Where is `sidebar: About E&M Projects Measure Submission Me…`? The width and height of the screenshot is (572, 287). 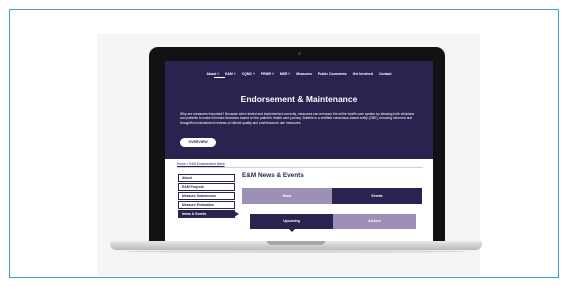
sidebar: About E&M Projects Measure Submission Me… is located at coordinates (208, 196).